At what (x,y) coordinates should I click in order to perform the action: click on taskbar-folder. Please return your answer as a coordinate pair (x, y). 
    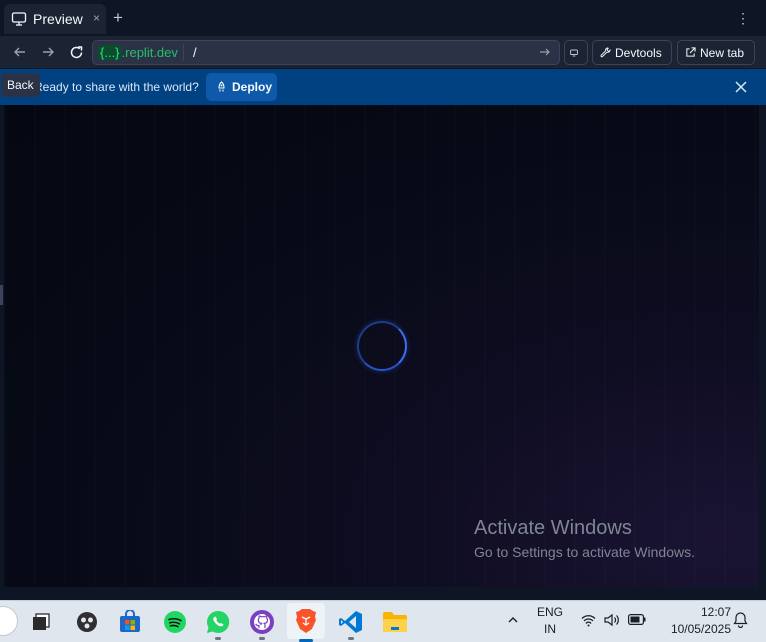
    Looking at the image, I should click on (395, 622).